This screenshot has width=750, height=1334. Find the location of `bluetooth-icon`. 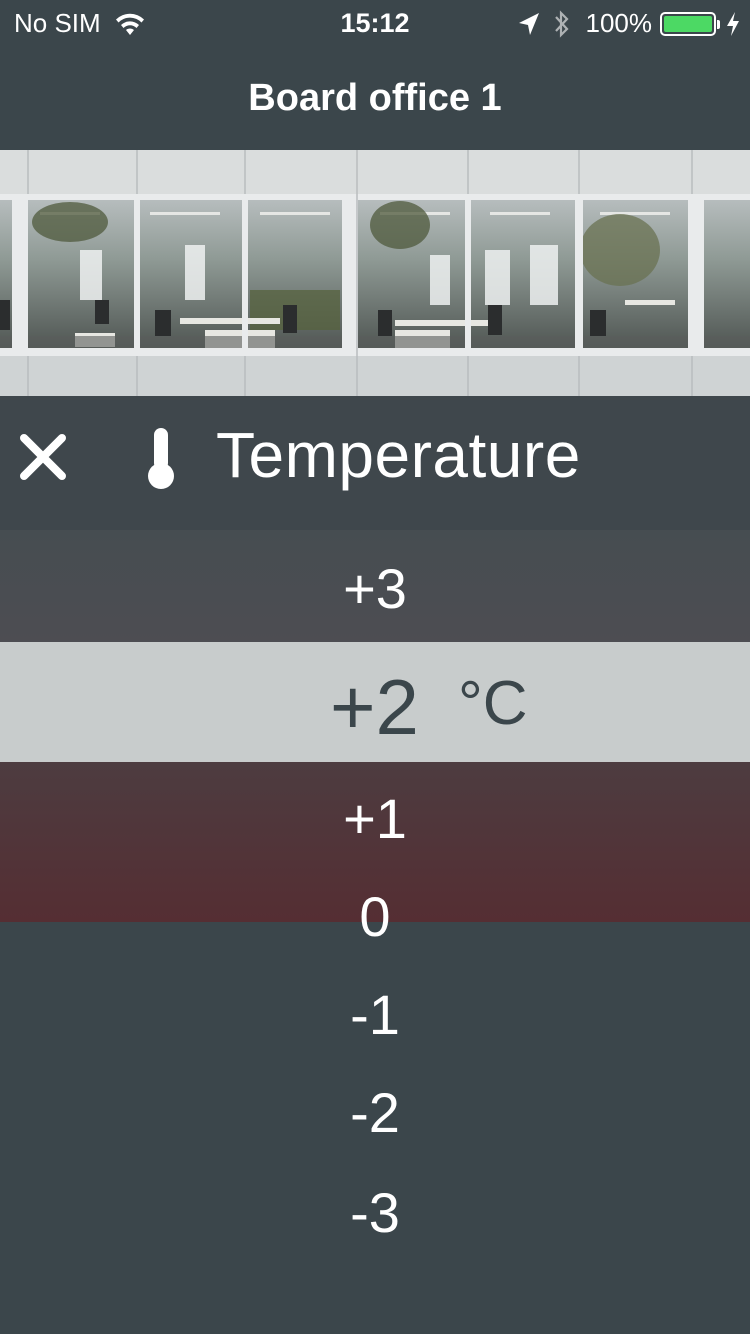

bluetooth-icon is located at coordinates (561, 23).